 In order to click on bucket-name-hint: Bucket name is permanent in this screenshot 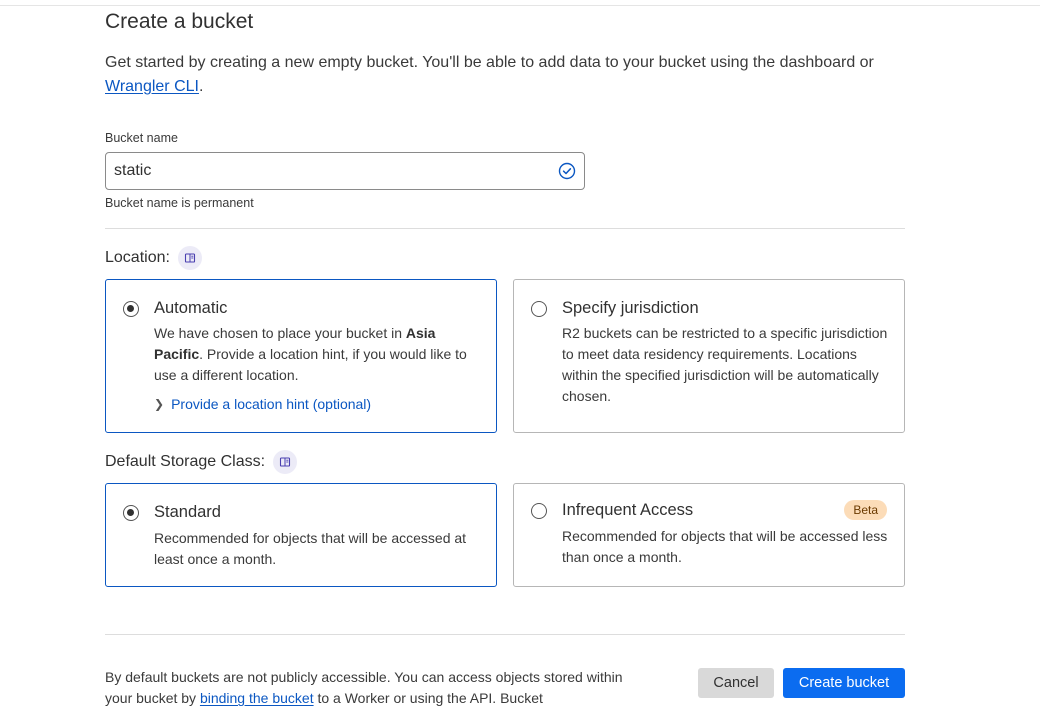, I will do `click(179, 203)`.